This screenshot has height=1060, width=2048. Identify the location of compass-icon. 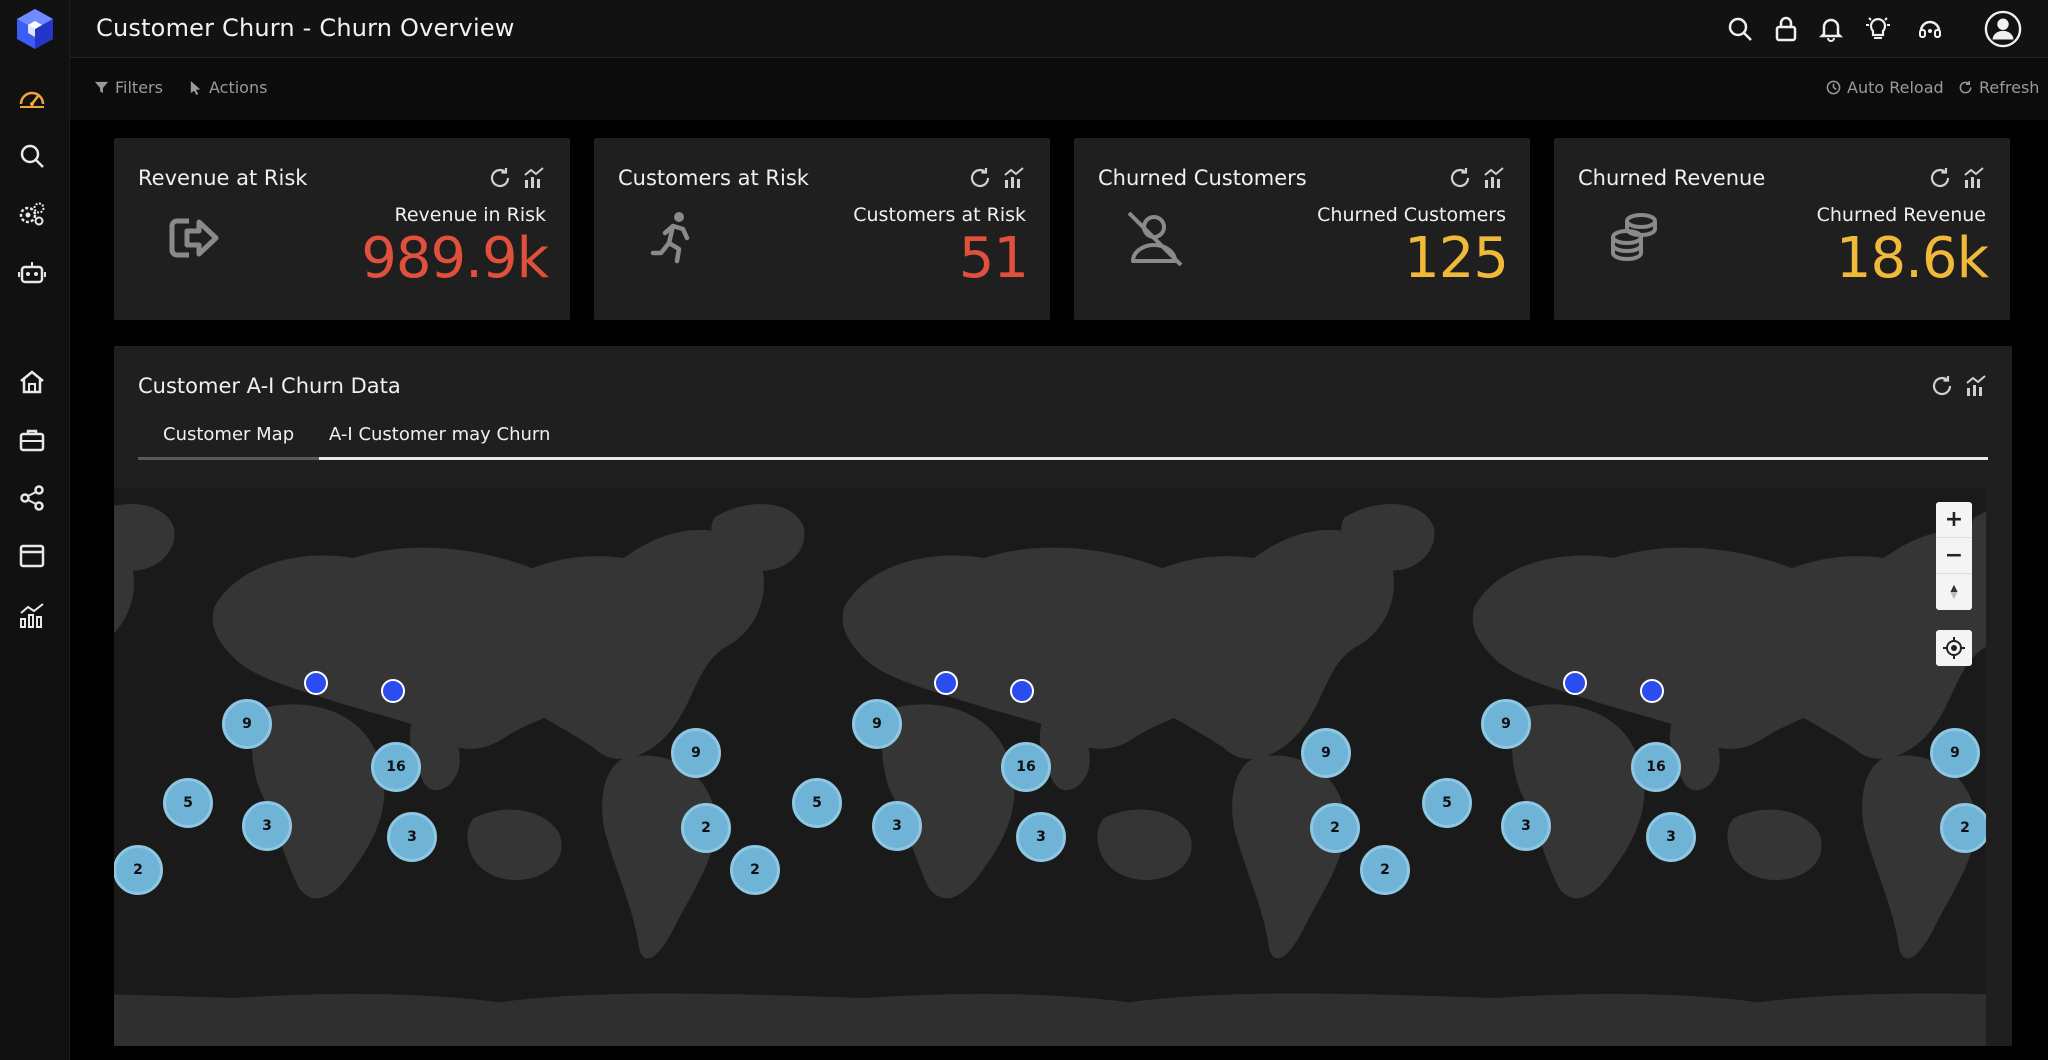
(1954, 592).